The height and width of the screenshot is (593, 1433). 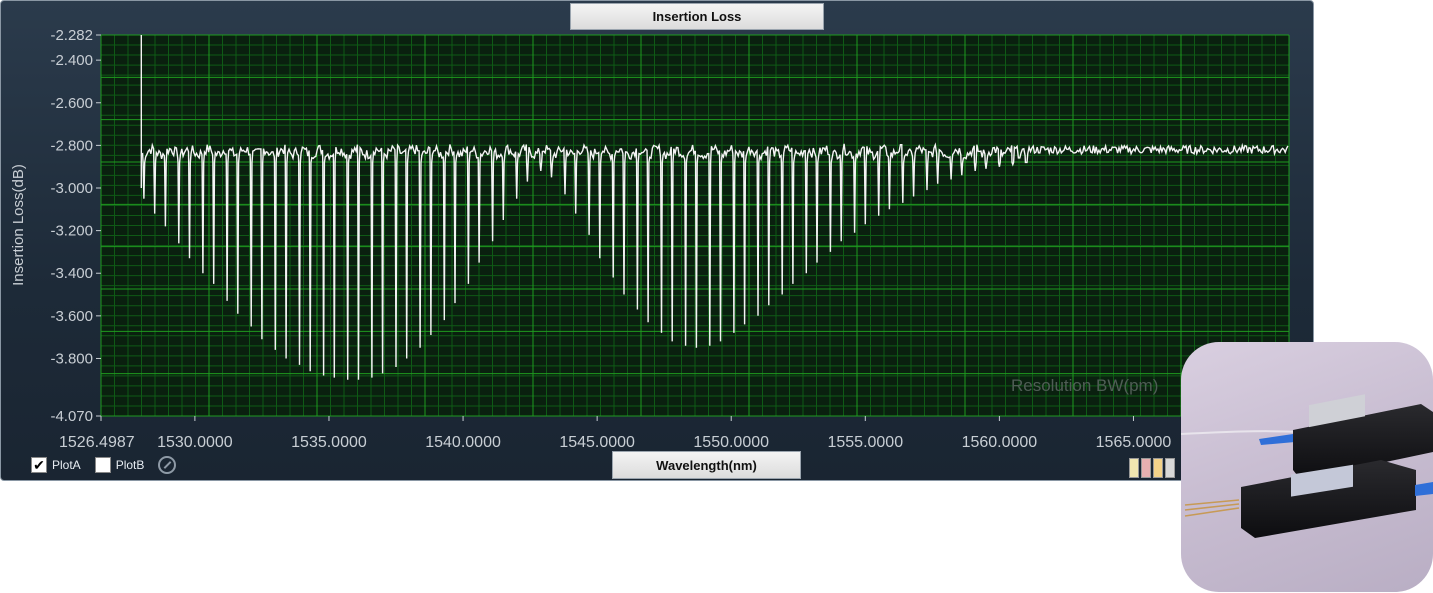 I want to click on y-tick-label: -2.600, so click(x=71, y=103).